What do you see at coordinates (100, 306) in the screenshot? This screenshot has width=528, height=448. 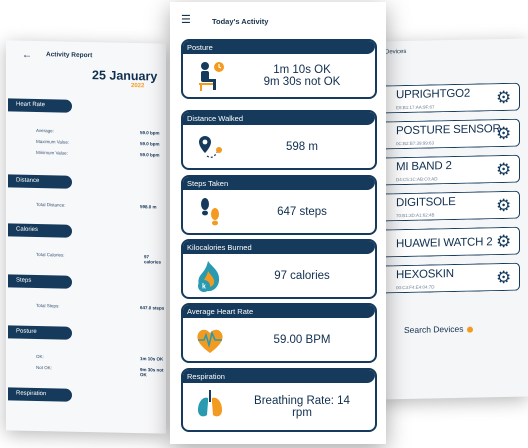 I see `report-row: Total Steps: 647.0 steps` at bounding box center [100, 306].